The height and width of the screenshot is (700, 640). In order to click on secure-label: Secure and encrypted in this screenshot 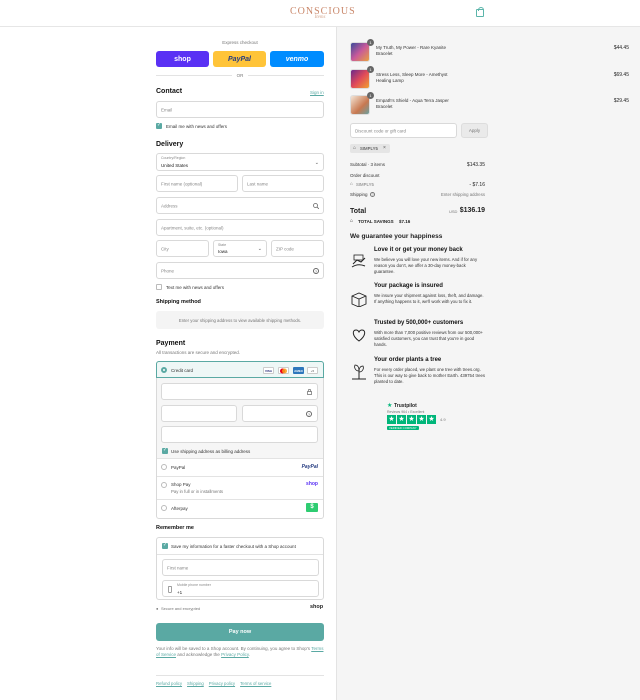, I will do `click(181, 608)`.